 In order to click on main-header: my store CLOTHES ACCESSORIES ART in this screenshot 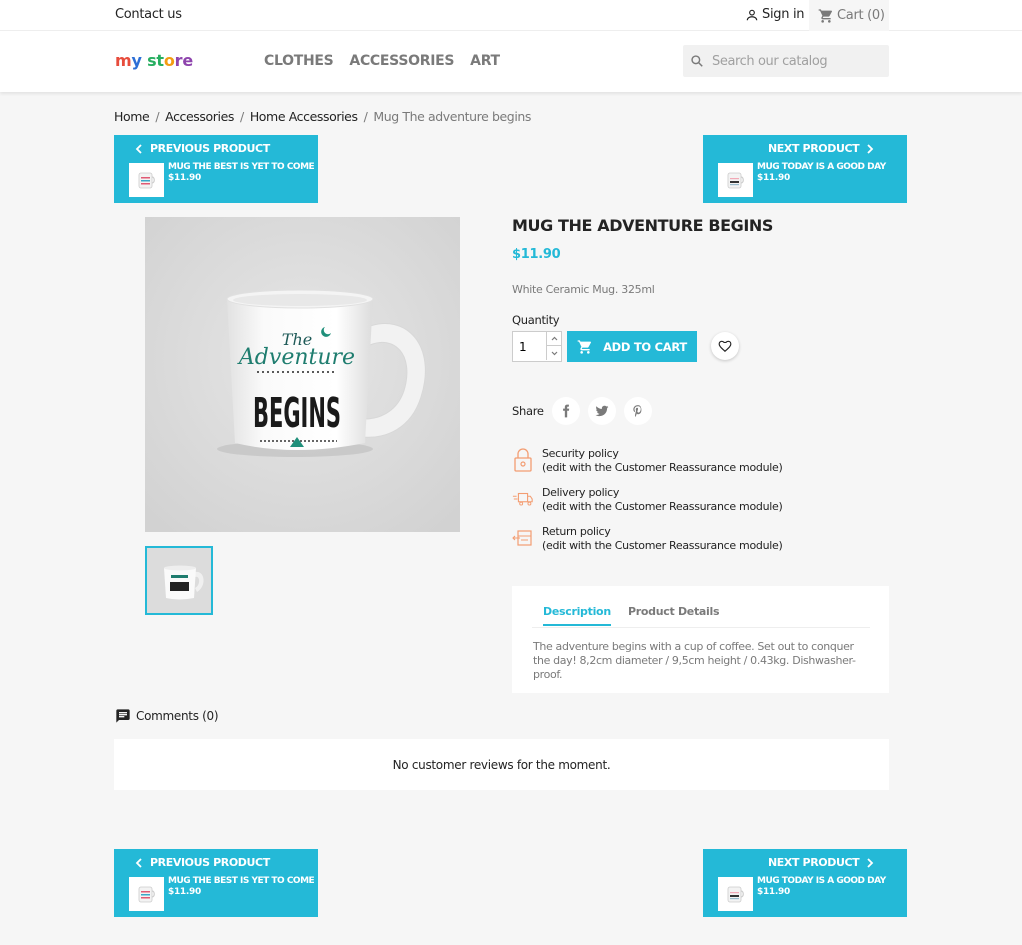, I will do `click(511, 61)`.